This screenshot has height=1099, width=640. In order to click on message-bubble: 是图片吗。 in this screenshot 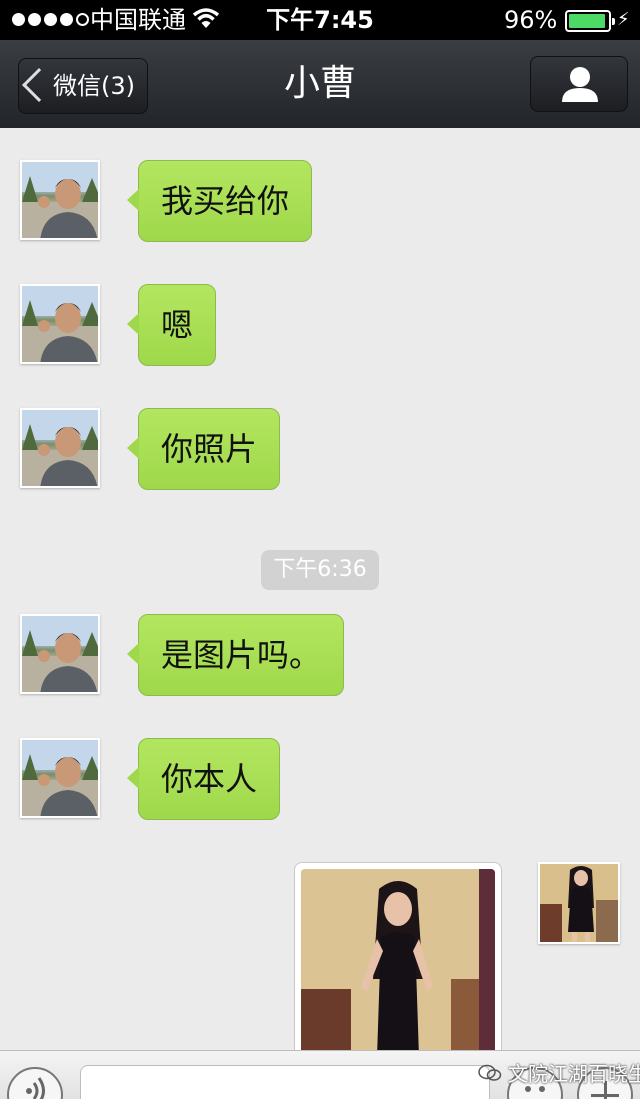, I will do `click(235, 655)`.